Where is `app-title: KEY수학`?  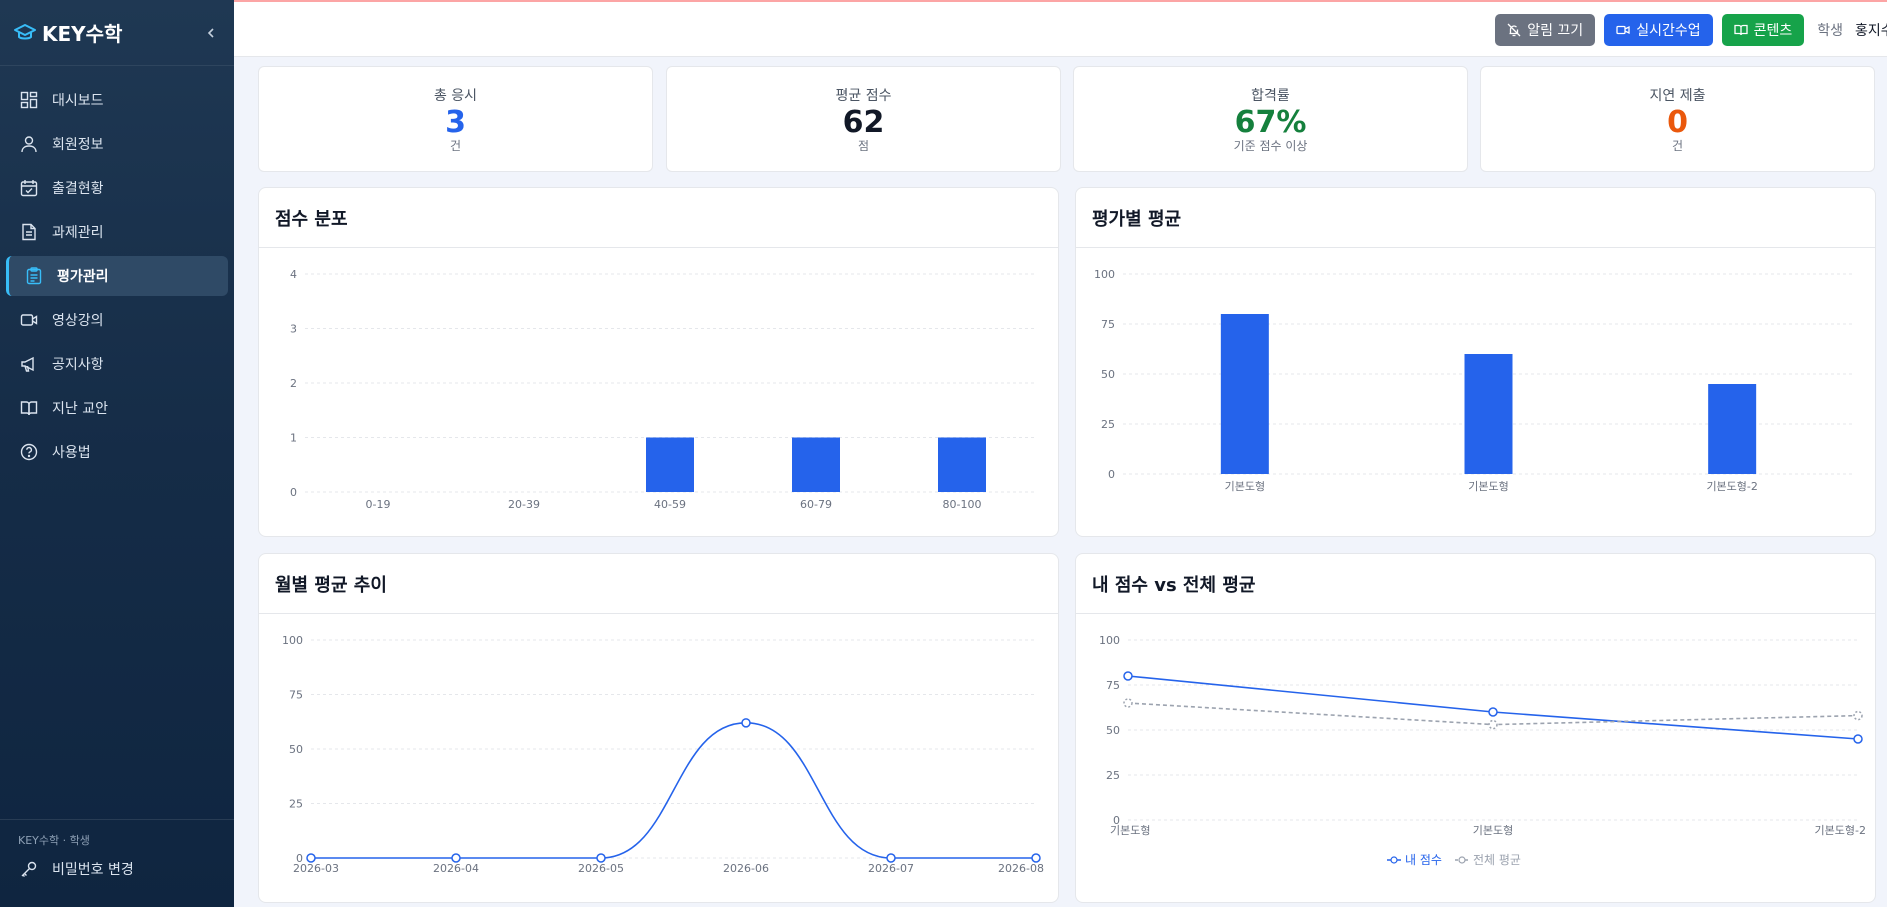
app-title: KEY수학 is located at coordinates (82, 34).